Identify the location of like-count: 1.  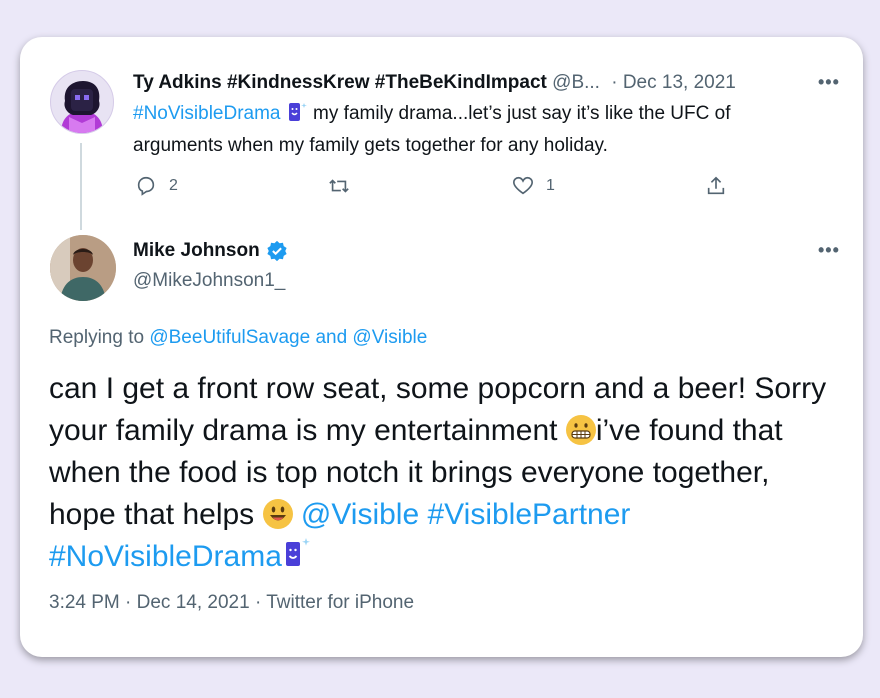
(550, 185).